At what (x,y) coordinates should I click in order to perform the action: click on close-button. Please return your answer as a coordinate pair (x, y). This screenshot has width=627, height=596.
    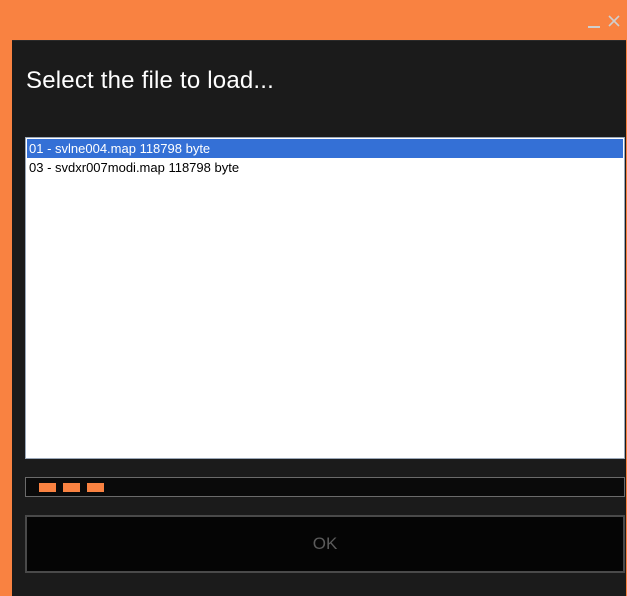
    Looking at the image, I should click on (614, 21).